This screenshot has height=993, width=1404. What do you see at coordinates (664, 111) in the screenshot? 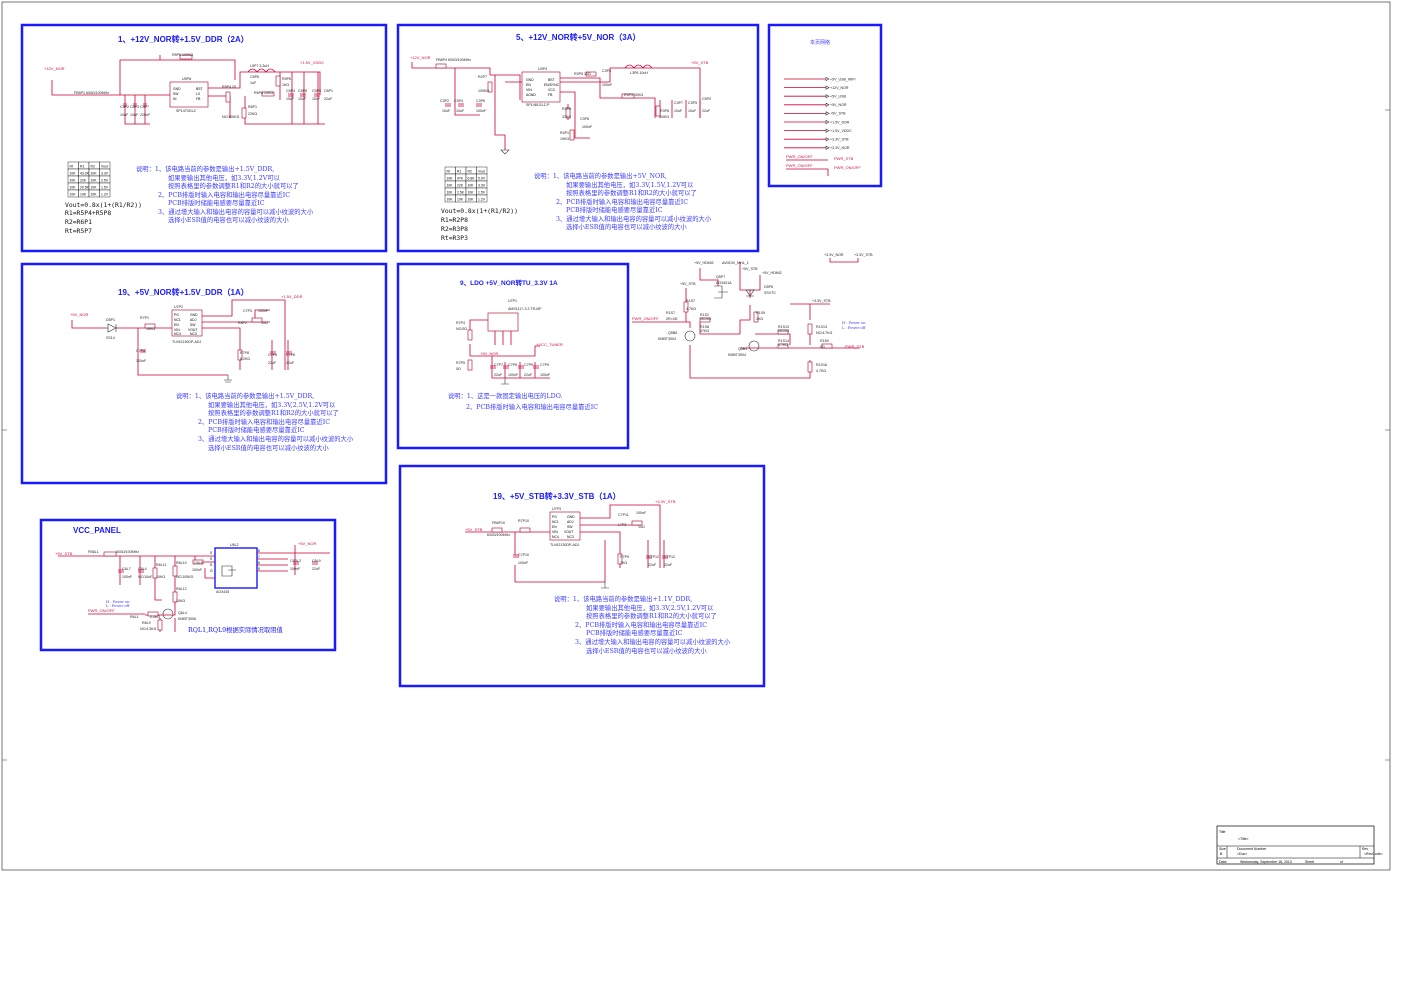
I see `svg-text: R3P8` at bounding box center [664, 111].